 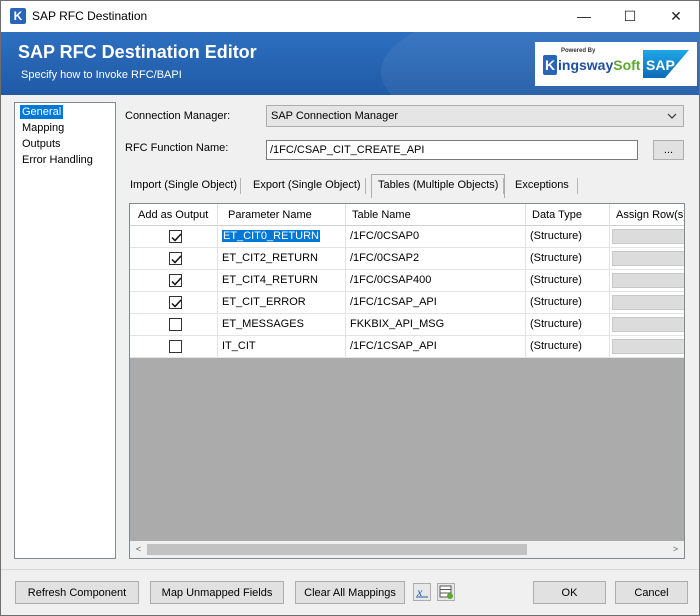 What do you see at coordinates (334, 116) in the screenshot?
I see `connection-manager-value: SAP Connection Manager` at bounding box center [334, 116].